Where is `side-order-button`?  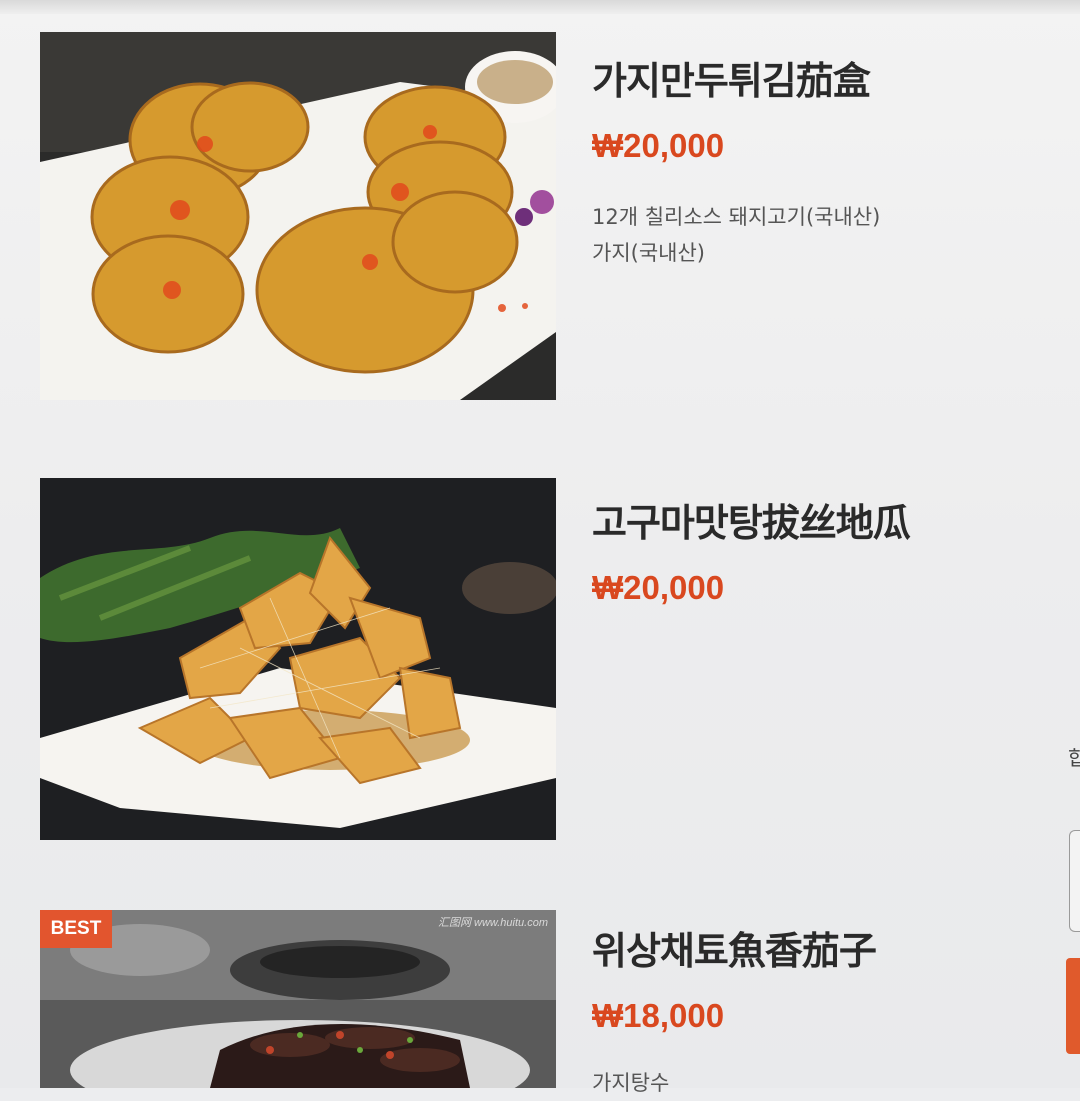 side-order-button is located at coordinates (1073, 1006).